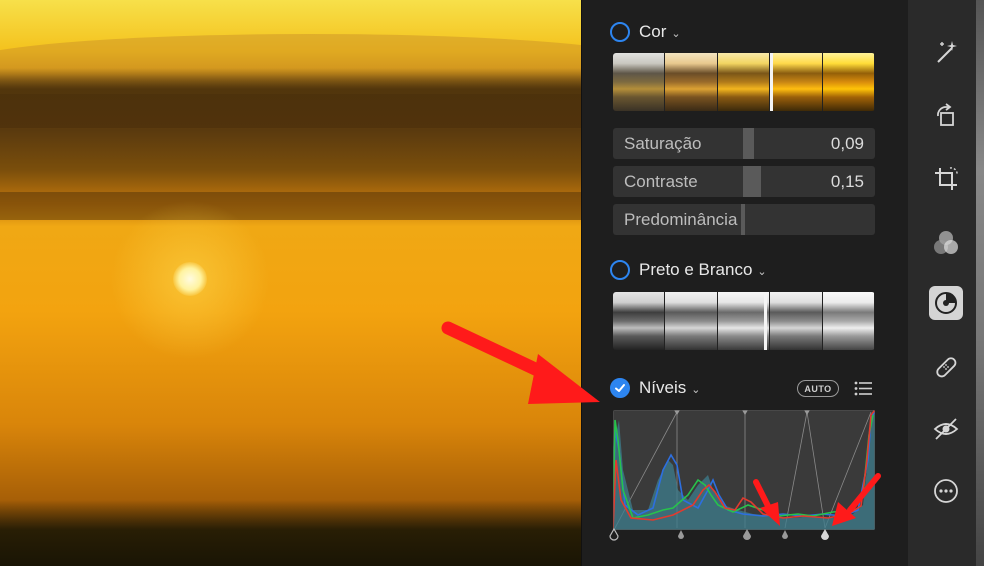 The width and height of the screenshot is (984, 566). Describe the element at coordinates (747, 534) in the screenshot. I see `levels-mid-handle` at that location.